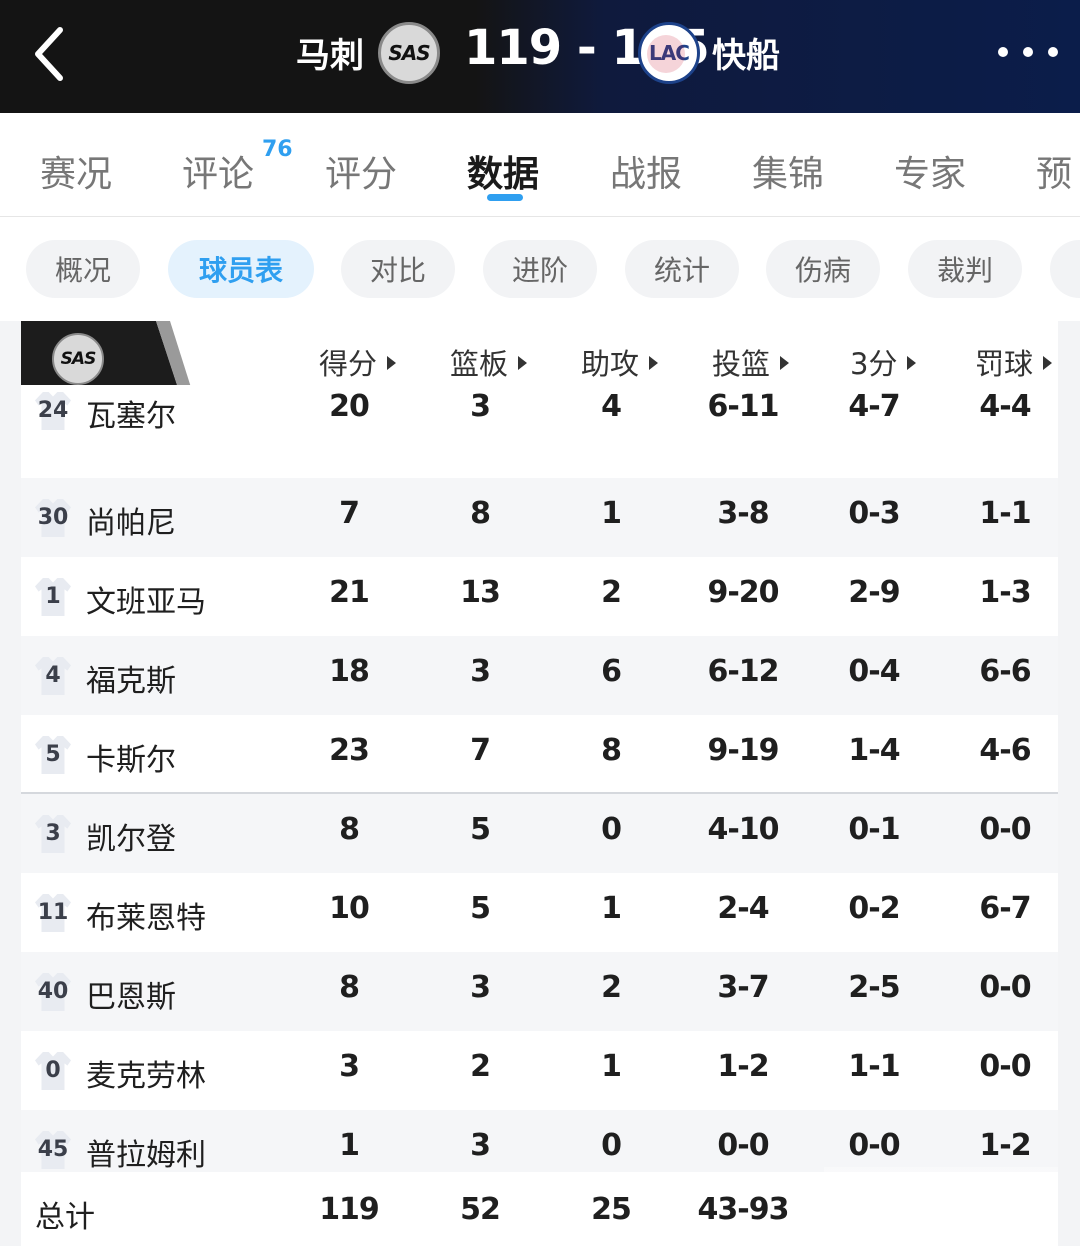  What do you see at coordinates (874, 513) in the screenshot?
I see `stat-three-pointers: 0-3` at bounding box center [874, 513].